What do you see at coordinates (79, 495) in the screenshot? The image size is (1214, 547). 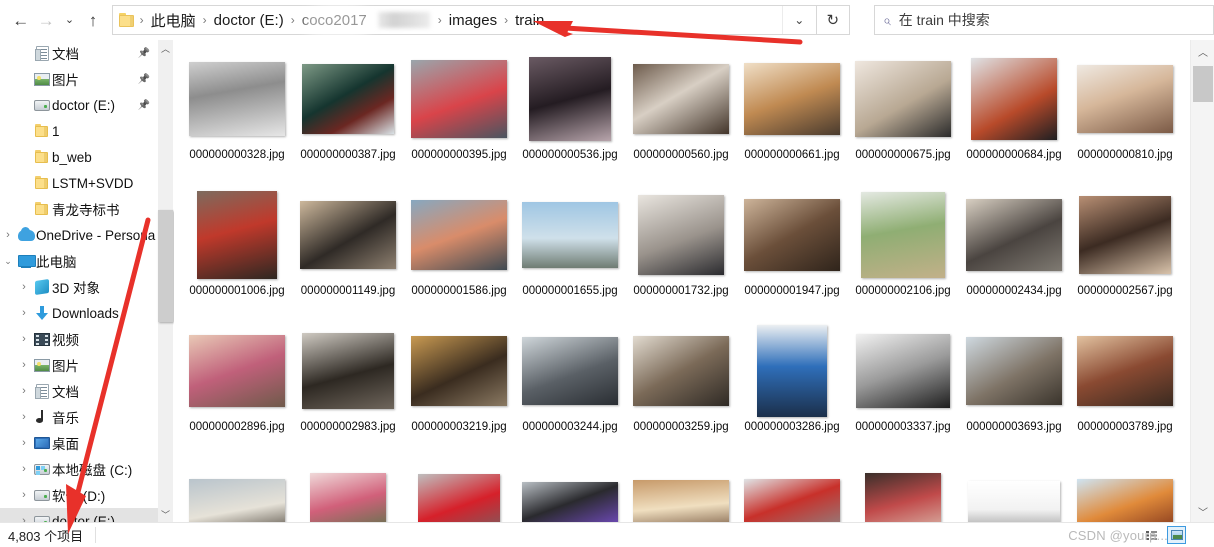 I see `sidebar-item-17: › 软件 (D:)` at bounding box center [79, 495].